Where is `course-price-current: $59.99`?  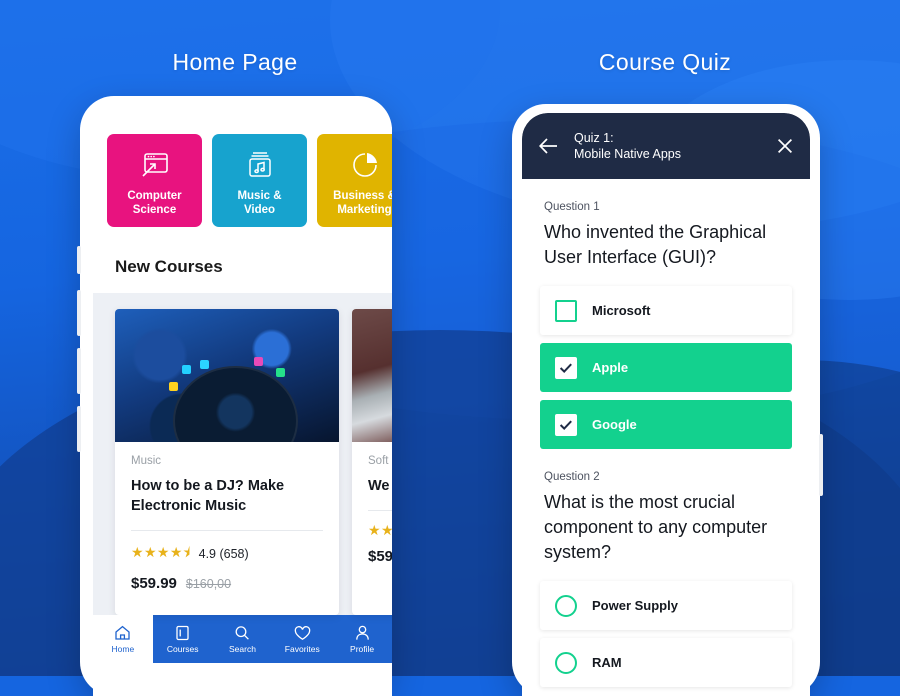 course-price-current: $59.99 is located at coordinates (154, 583).